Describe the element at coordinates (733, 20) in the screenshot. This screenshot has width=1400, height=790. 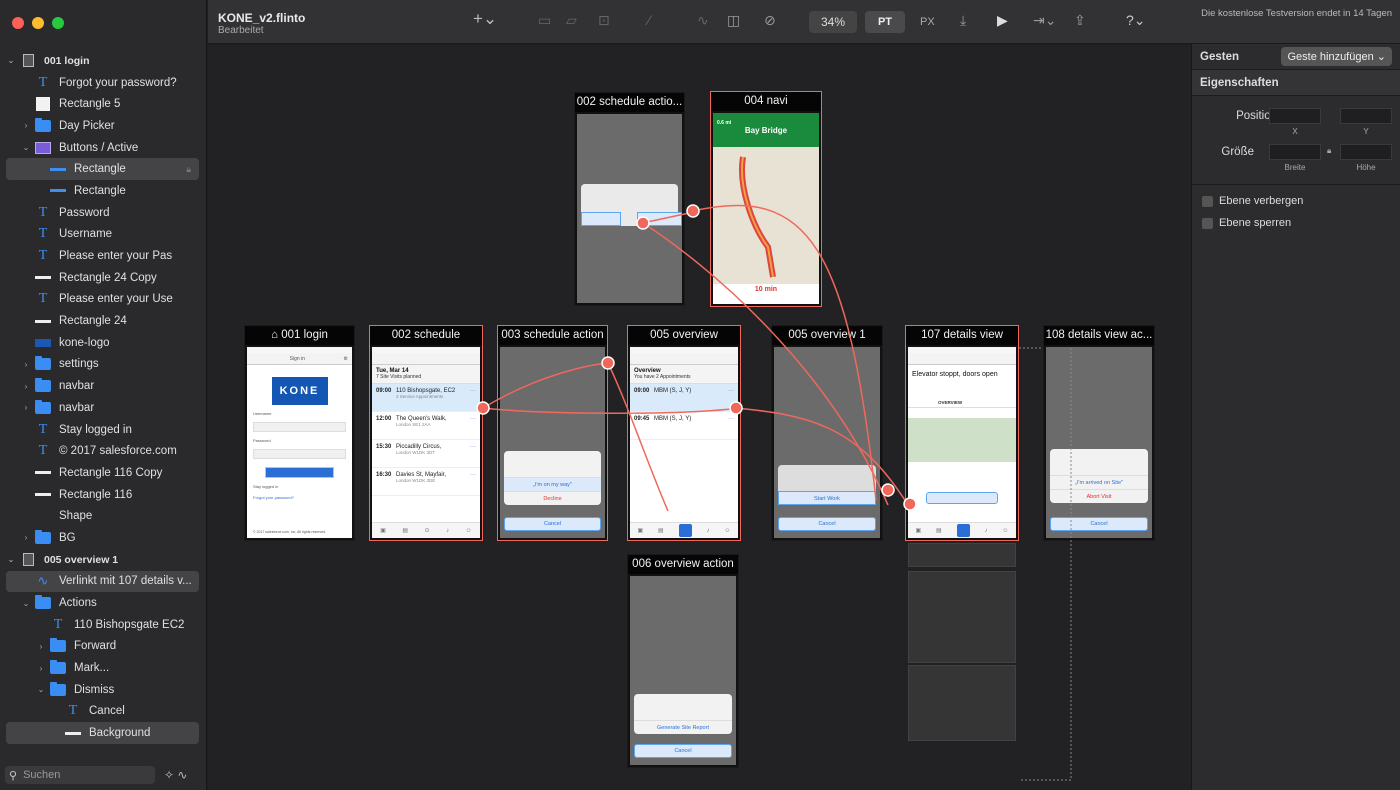
I see `transition-icon: ◫` at that location.